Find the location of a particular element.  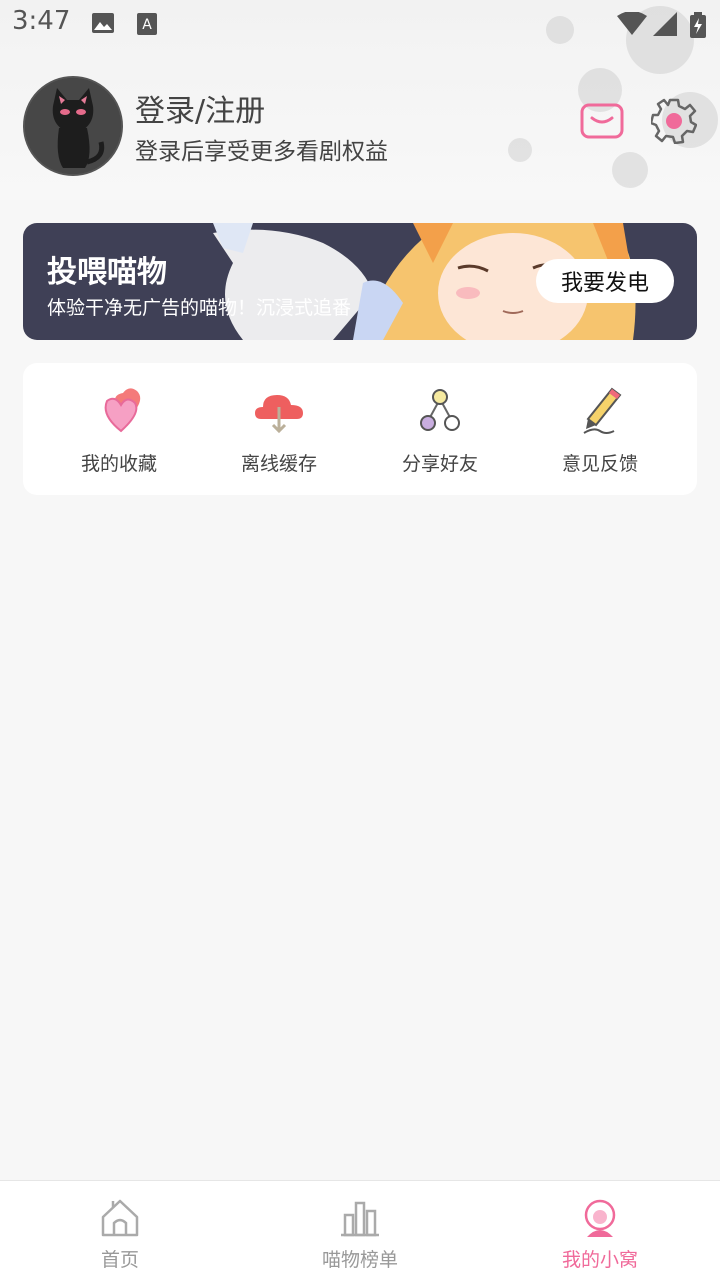

nav-rankings-label: 喵物榜单 is located at coordinates (359, 1260).